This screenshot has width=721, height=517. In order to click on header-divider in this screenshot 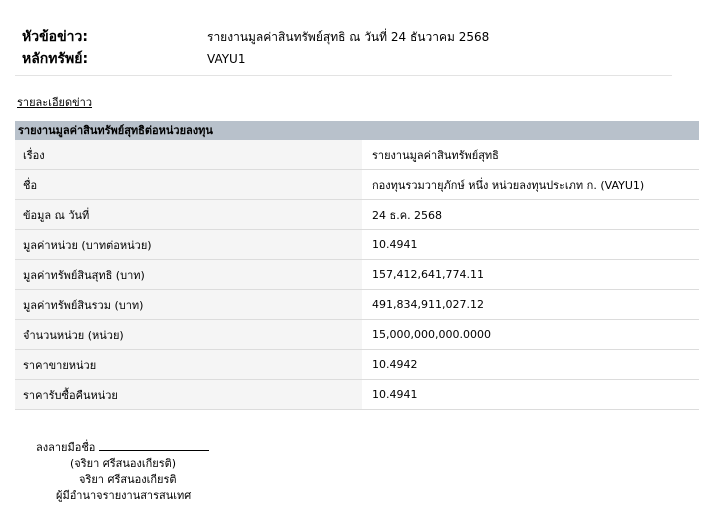, I will do `click(343, 75)`.